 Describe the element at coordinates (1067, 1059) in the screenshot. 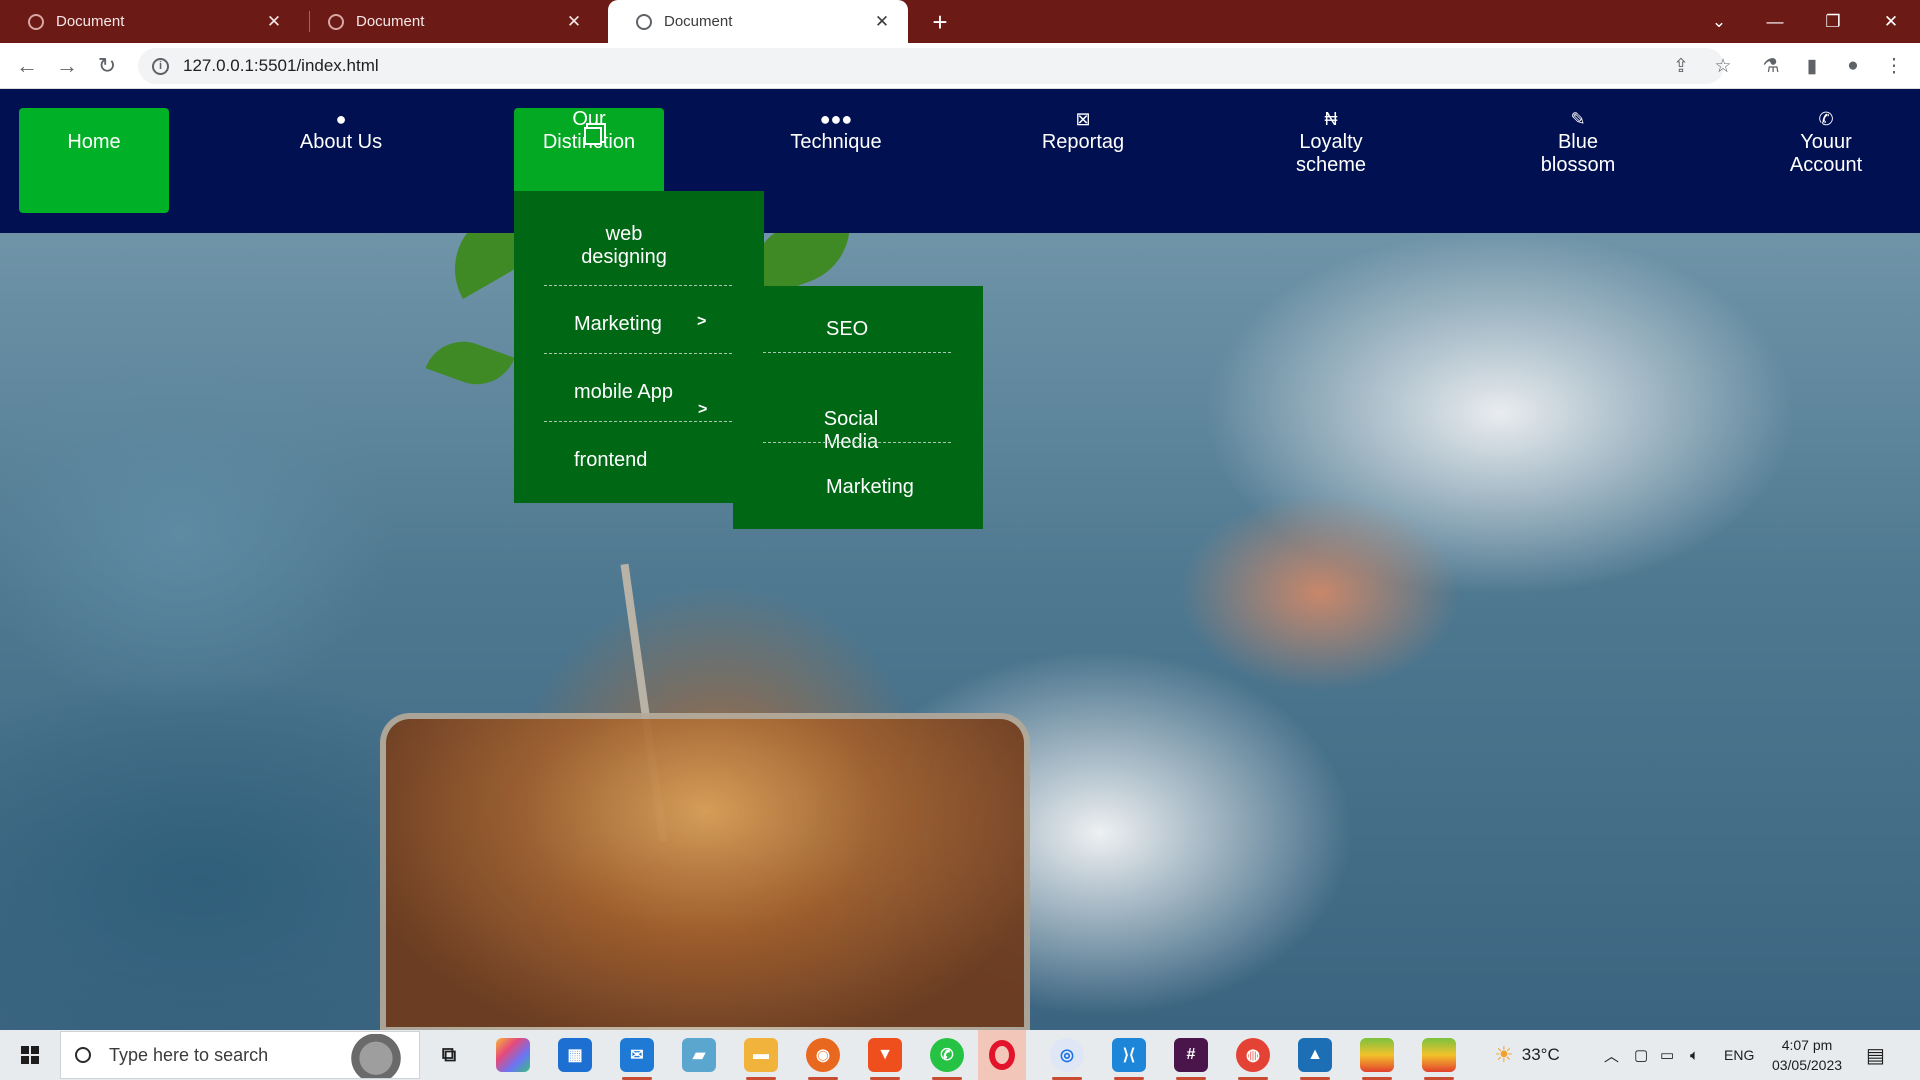

I see `chrome-icon: ◎` at that location.